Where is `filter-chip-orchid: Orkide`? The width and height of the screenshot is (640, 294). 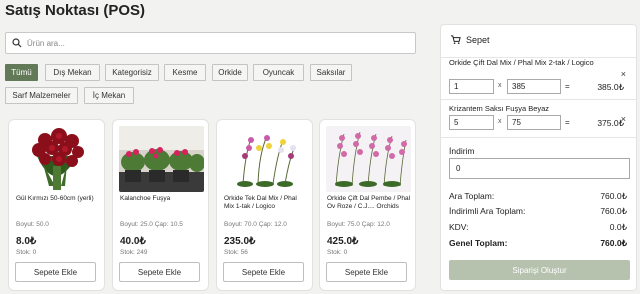 filter-chip-orchid: Orkide is located at coordinates (230, 72).